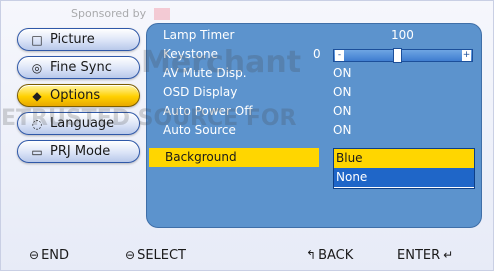 This screenshot has width=494, height=271. Describe the element at coordinates (403, 55) in the screenshot. I see `keystone-slider: - +` at that location.